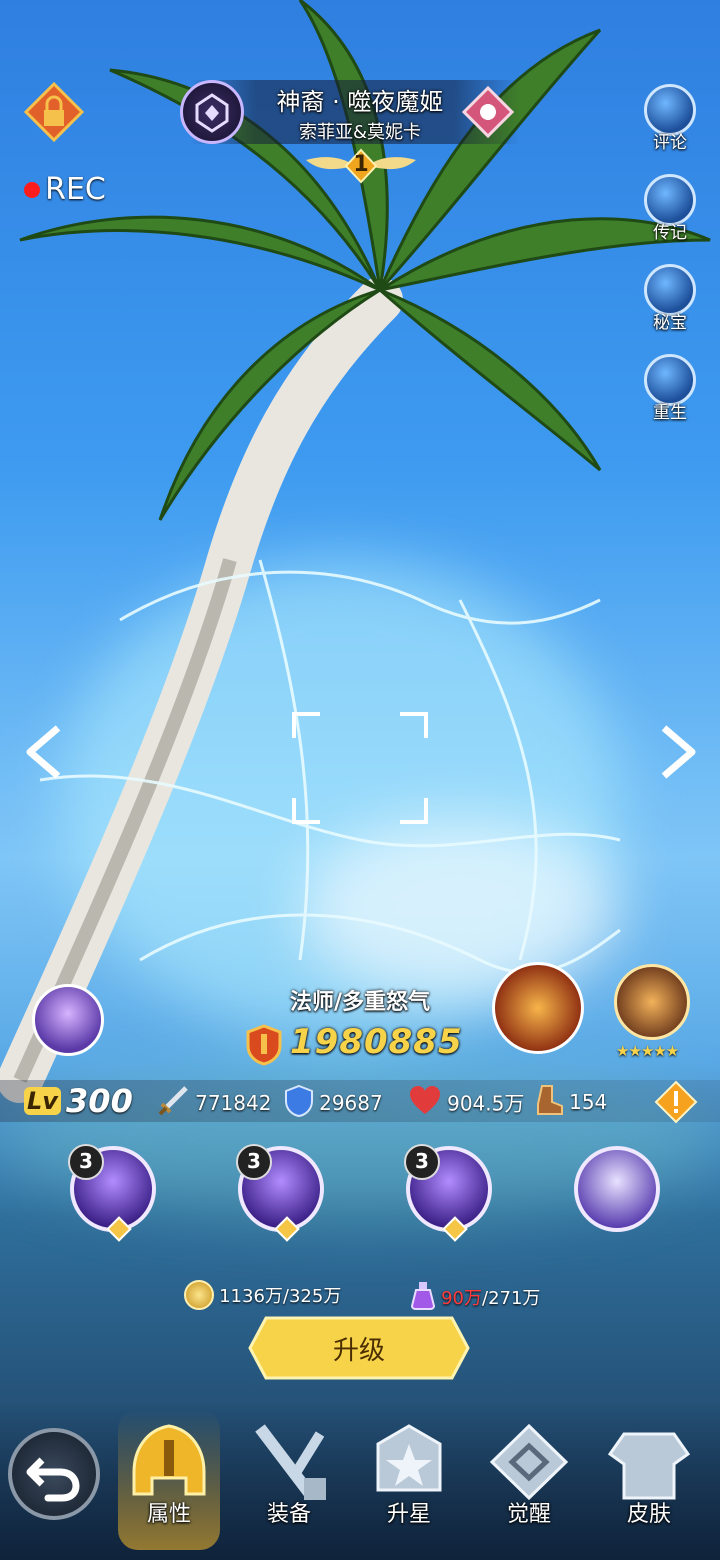 The width and height of the screenshot is (720, 1560). What do you see at coordinates (649, 1480) in the screenshot?
I see `nav-tab-skins: 皮肤` at bounding box center [649, 1480].